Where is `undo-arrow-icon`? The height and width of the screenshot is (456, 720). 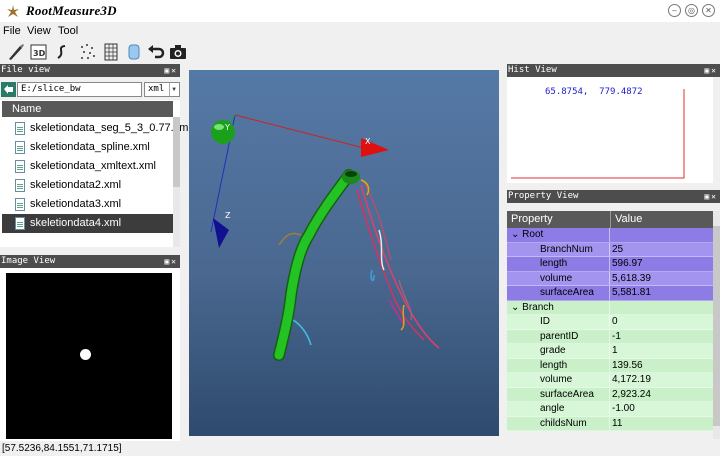
undo-arrow-icon is located at coordinates (156, 52).